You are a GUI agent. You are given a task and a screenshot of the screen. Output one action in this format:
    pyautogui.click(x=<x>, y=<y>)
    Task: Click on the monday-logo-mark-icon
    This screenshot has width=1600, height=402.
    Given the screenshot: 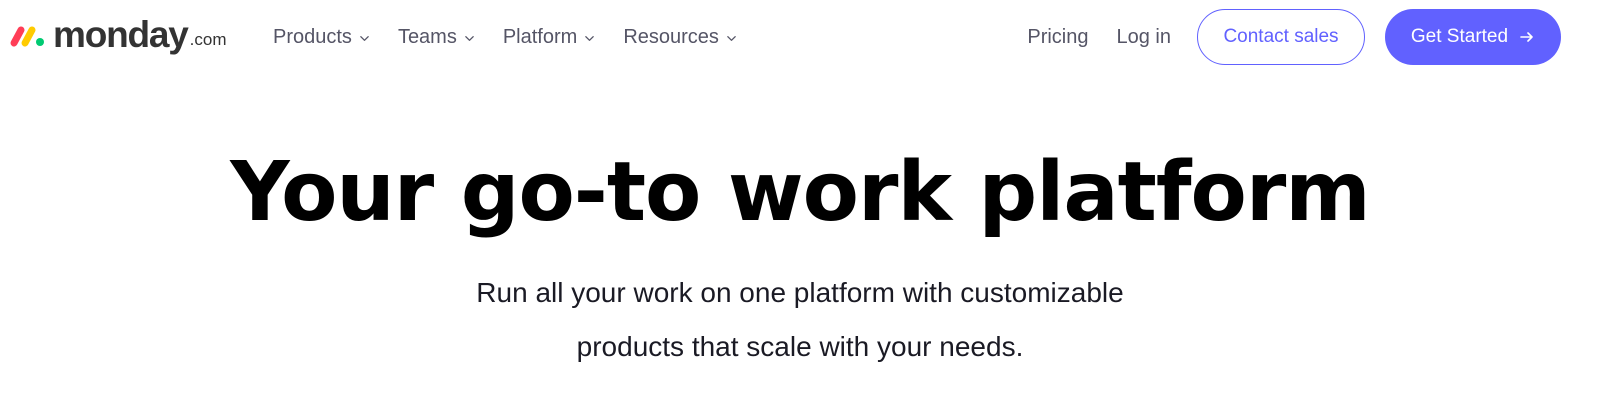 What is the action you would take?
    pyautogui.click(x=27, y=36)
    